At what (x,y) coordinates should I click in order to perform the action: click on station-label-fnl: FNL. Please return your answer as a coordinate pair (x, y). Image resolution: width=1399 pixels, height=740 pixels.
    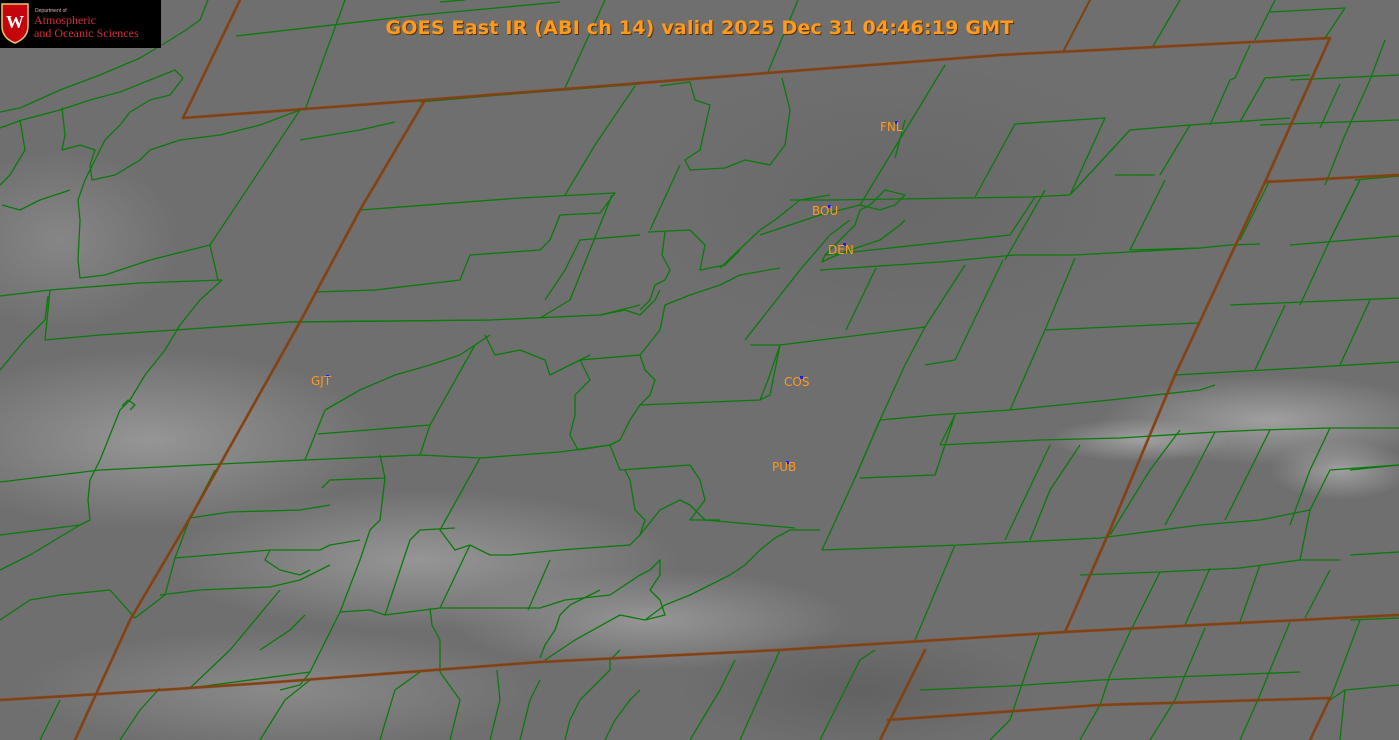
    Looking at the image, I should click on (891, 127).